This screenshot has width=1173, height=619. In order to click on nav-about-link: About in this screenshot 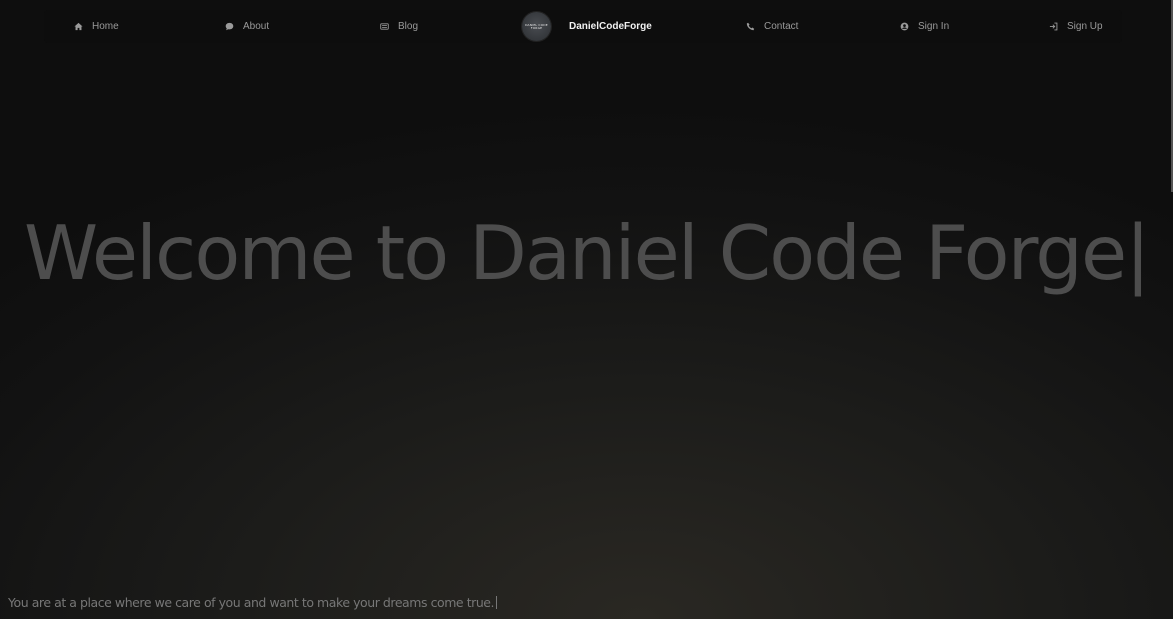, I will do `click(247, 26)`.